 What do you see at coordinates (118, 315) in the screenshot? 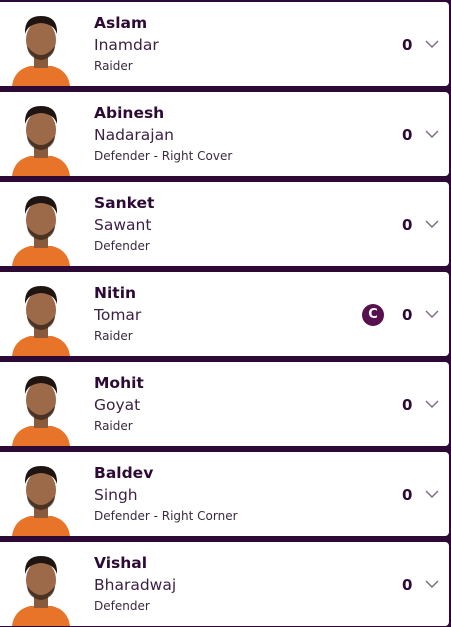
I see `player-last-name: Tomar` at bounding box center [118, 315].